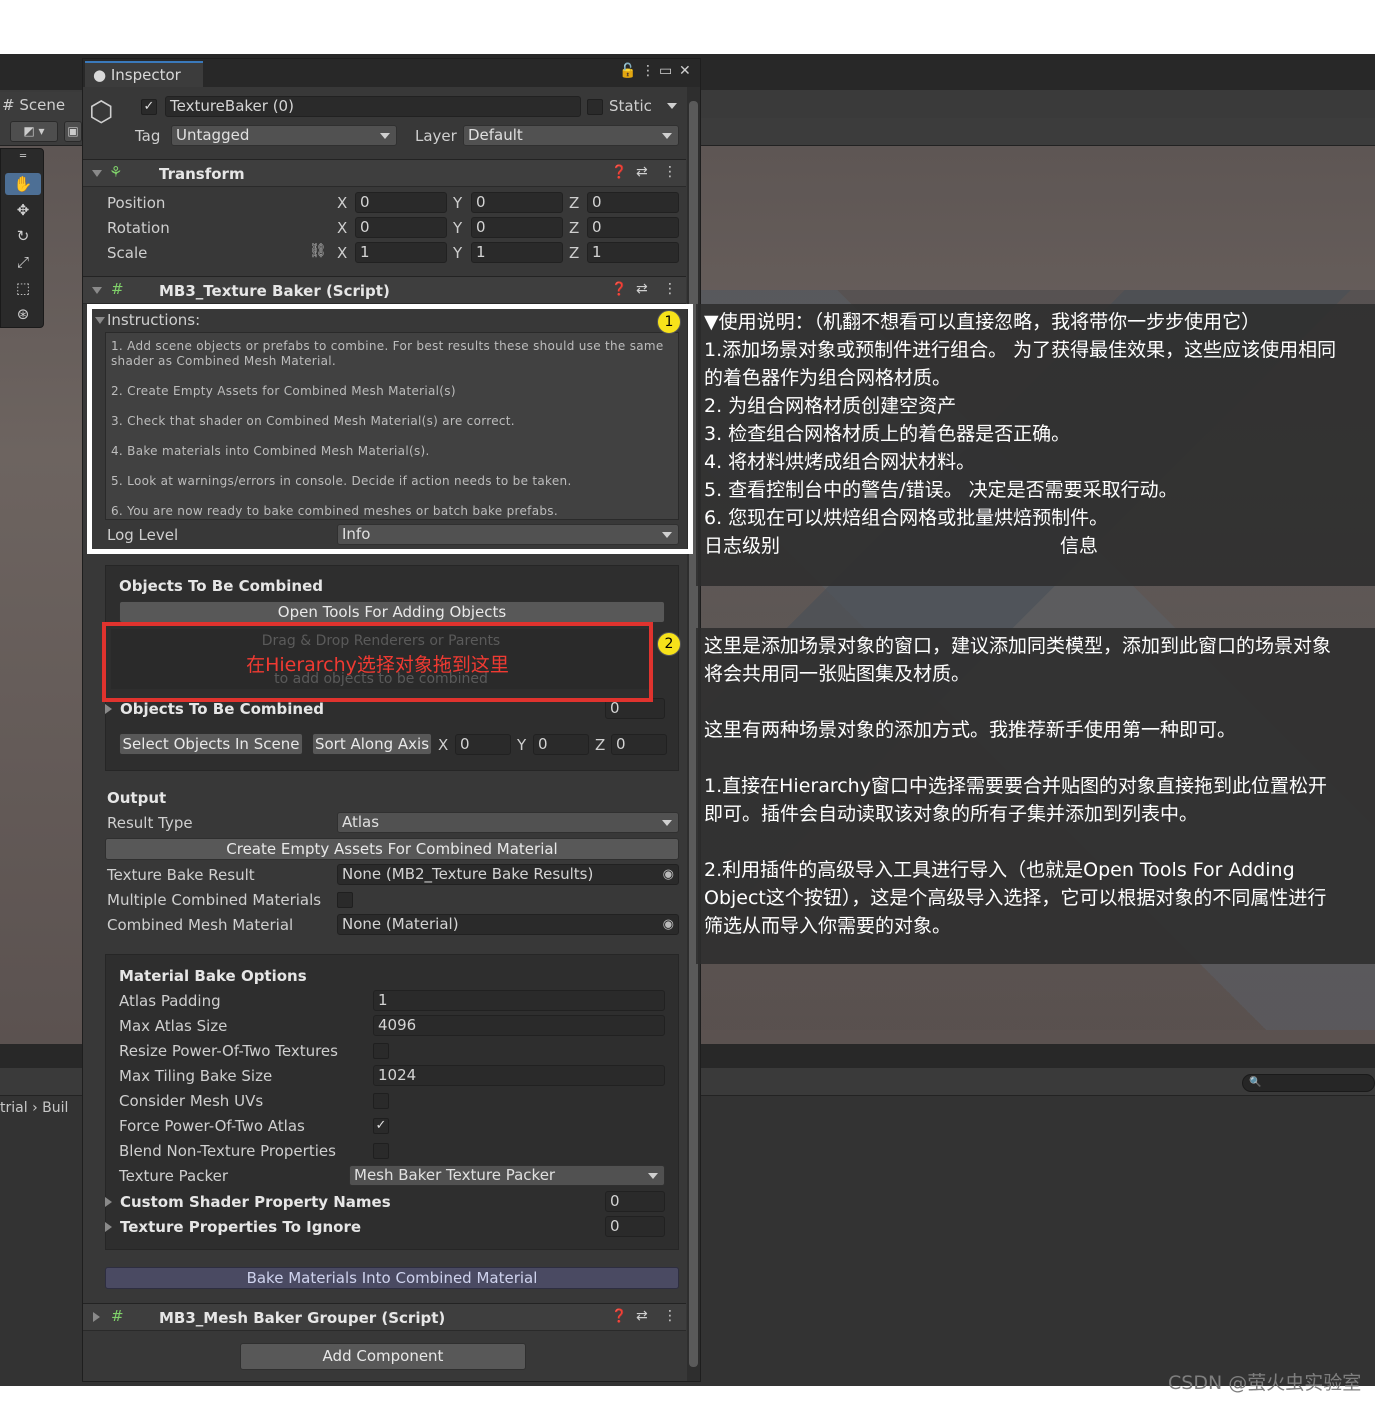 This screenshot has width=1375, height=1401. What do you see at coordinates (55, 1108) in the screenshot?
I see `breadcrumb-item: Buil` at bounding box center [55, 1108].